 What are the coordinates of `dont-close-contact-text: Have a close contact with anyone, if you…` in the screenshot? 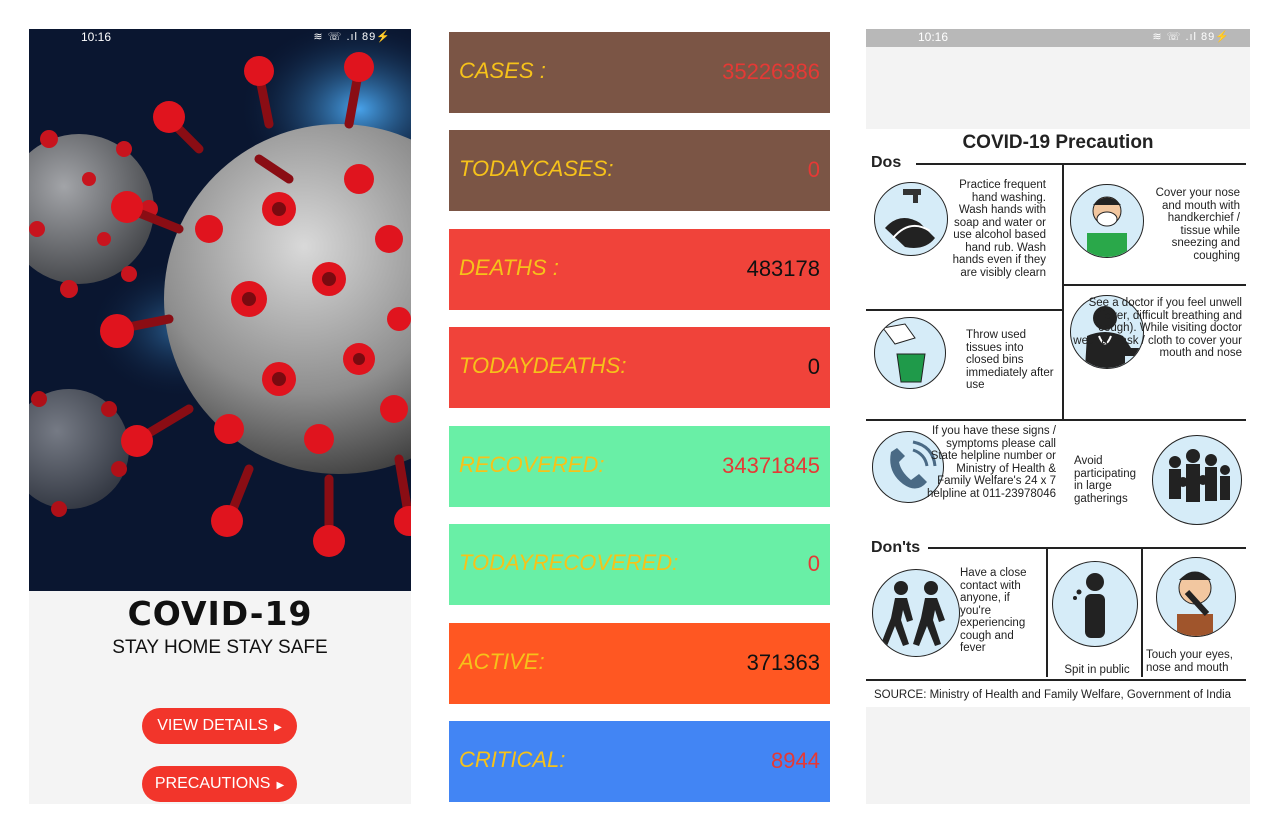 It's located at (993, 610).